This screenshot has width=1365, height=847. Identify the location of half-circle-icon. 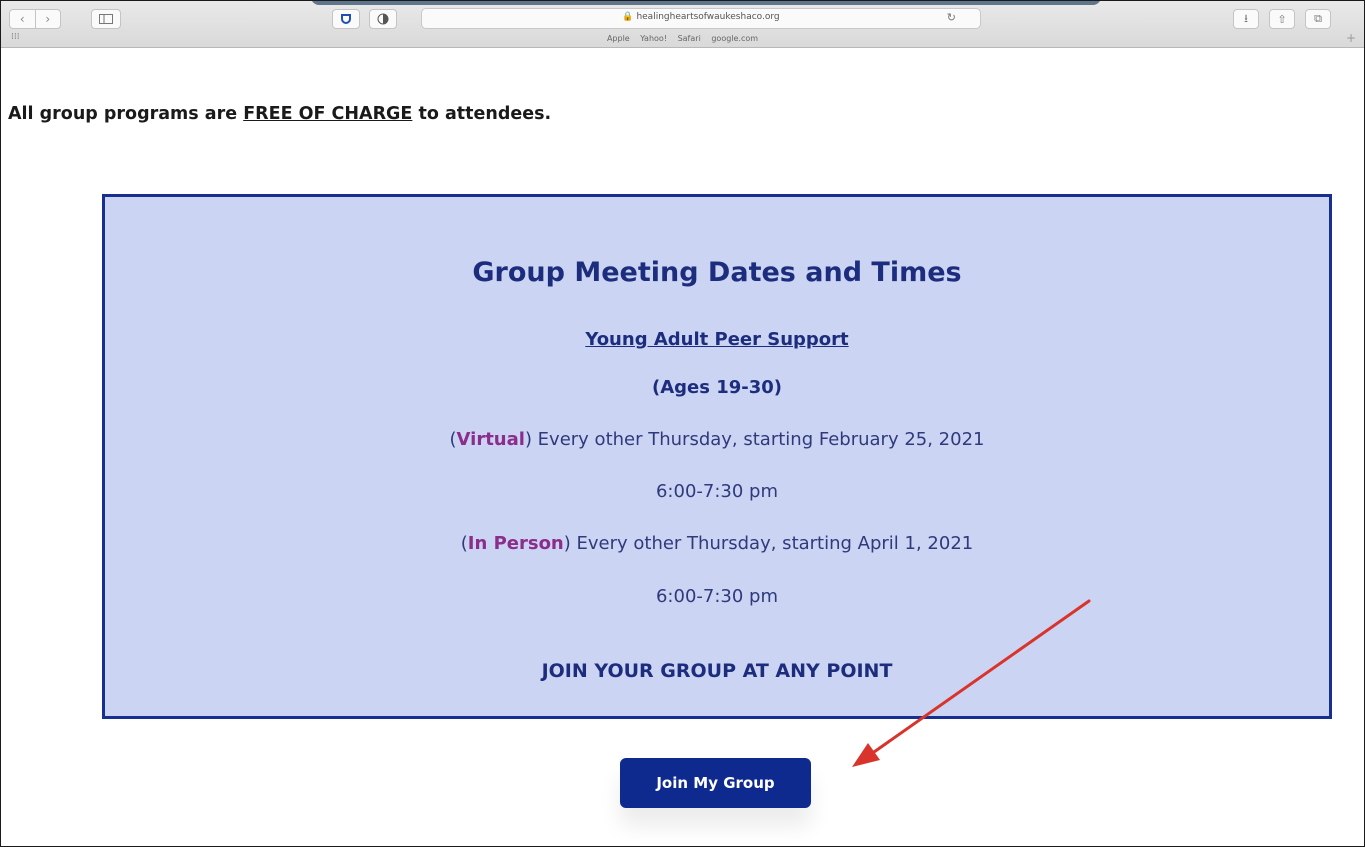
(383, 19).